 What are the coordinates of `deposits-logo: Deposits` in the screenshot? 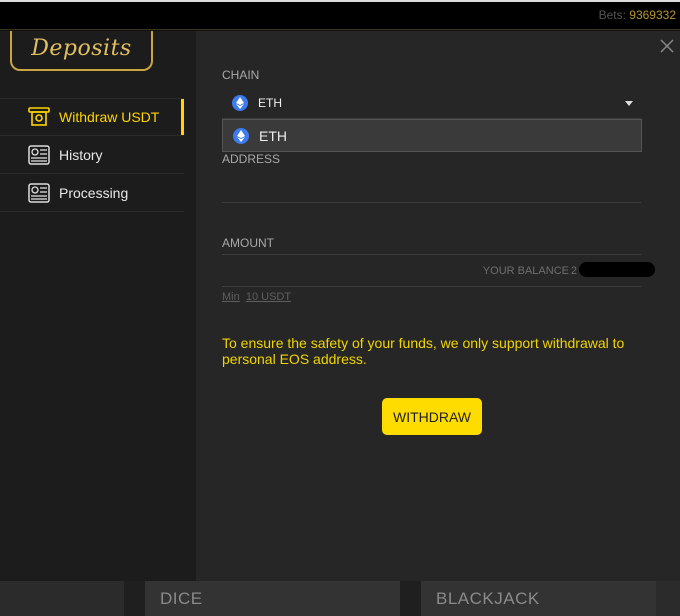 It's located at (81, 51).